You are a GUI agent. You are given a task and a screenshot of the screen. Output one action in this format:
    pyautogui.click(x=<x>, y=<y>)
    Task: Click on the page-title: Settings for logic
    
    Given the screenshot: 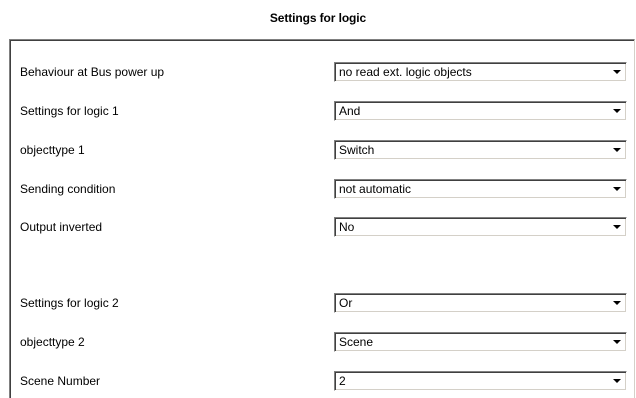 What is the action you would take?
    pyautogui.click(x=318, y=18)
    